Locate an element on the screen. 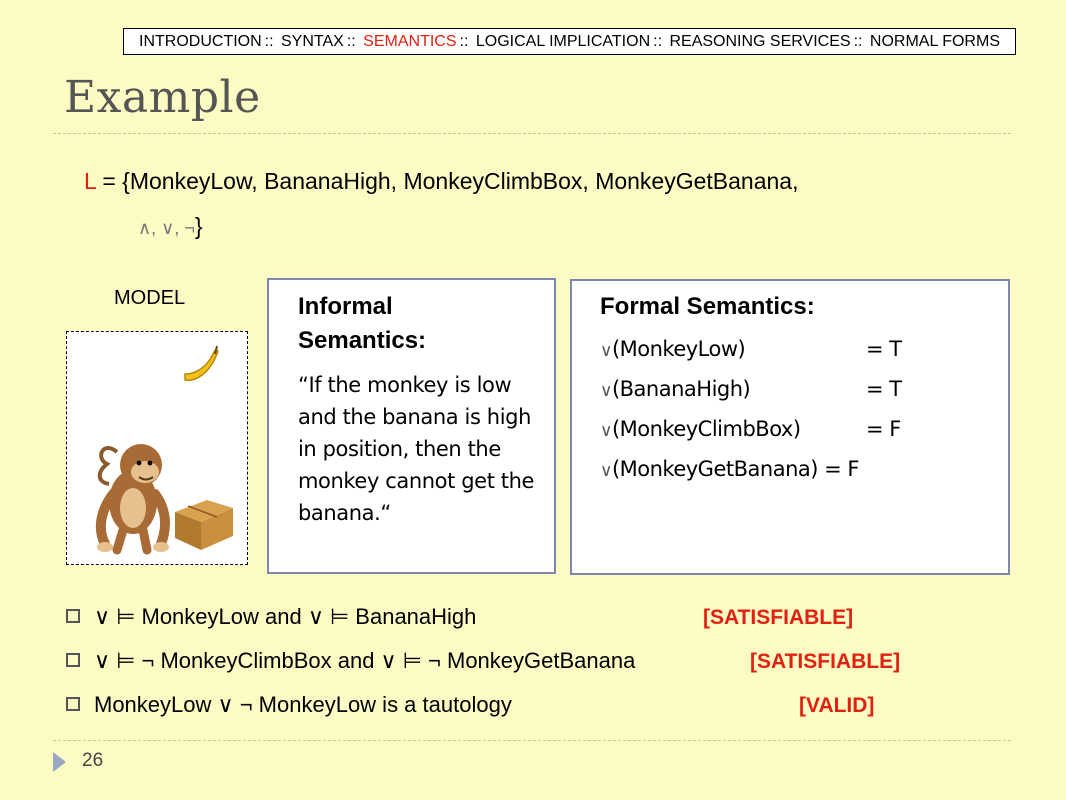 The height and width of the screenshot is (800, 1066). model-image is located at coordinates (157, 448).